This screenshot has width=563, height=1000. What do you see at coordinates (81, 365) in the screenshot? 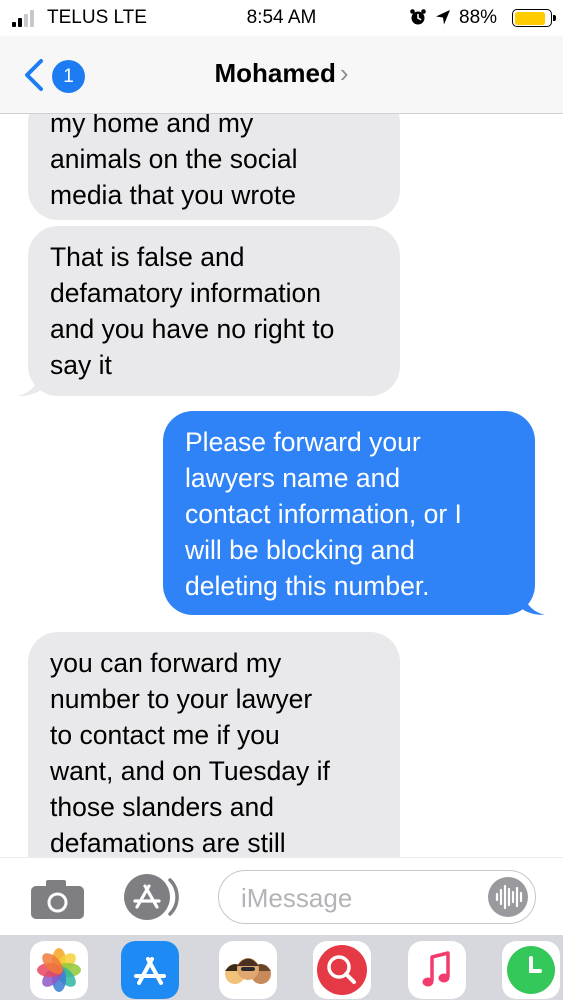
I see `message-line: say it` at bounding box center [81, 365].